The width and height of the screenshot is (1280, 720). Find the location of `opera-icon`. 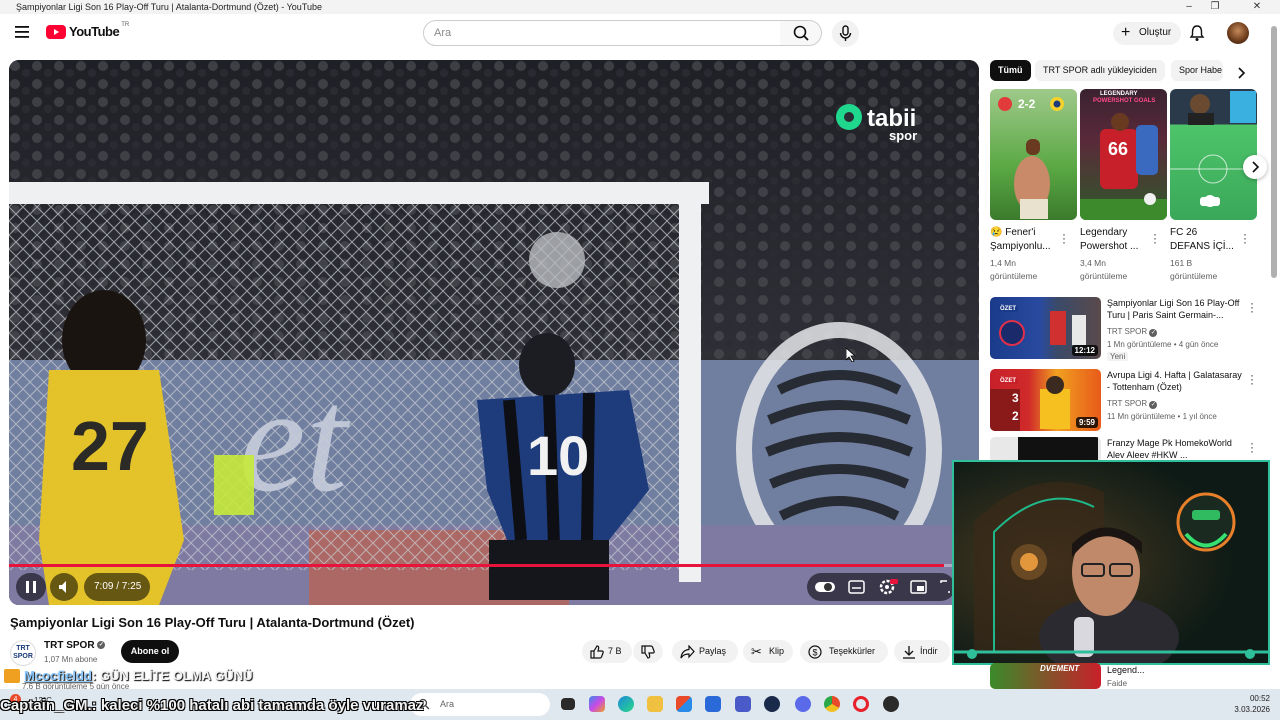

opera-icon is located at coordinates (861, 704).